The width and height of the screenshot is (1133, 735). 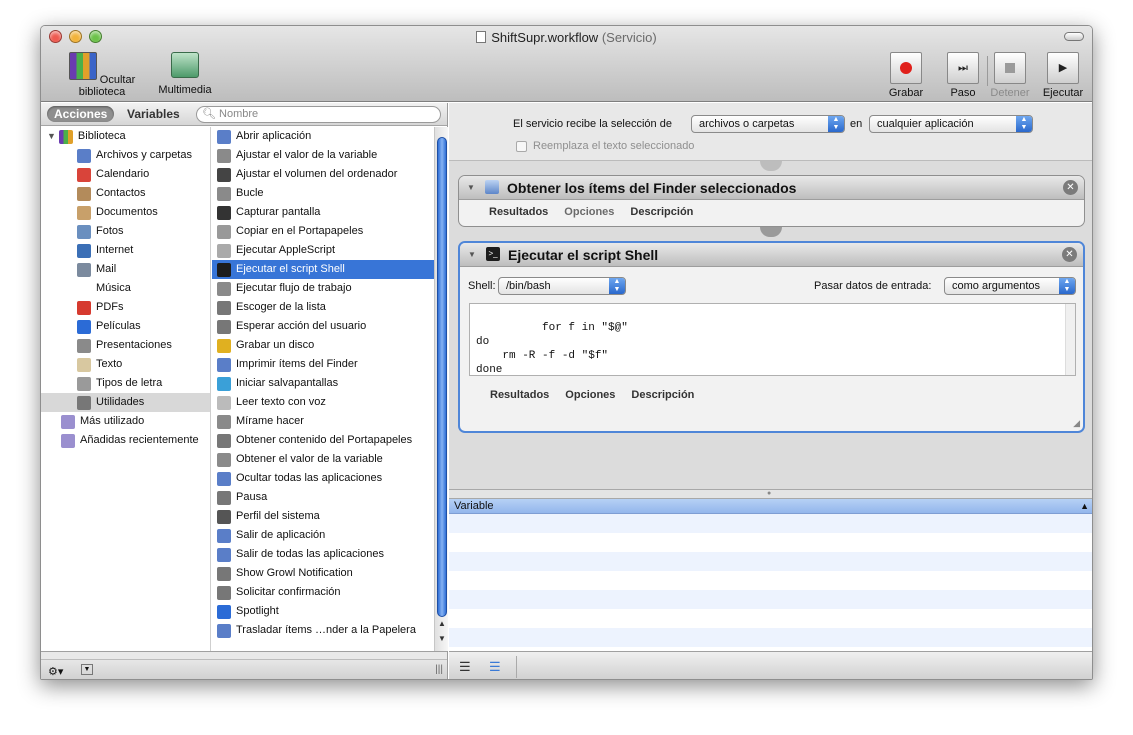 What do you see at coordinates (318, 114) in the screenshot?
I see `search-field: 🔍︎ Nombre` at bounding box center [318, 114].